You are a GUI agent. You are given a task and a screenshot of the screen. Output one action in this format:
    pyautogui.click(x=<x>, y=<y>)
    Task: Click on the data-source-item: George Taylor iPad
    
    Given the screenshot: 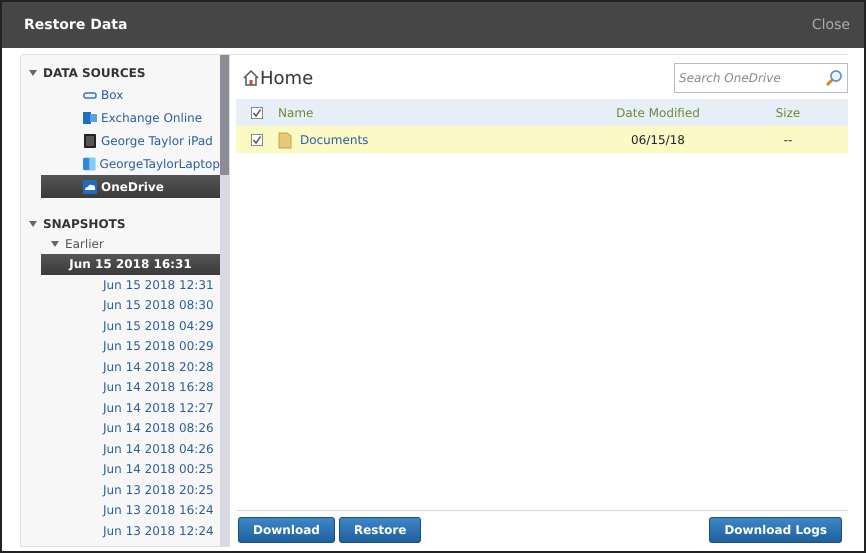 What is the action you would take?
    pyautogui.click(x=130, y=140)
    